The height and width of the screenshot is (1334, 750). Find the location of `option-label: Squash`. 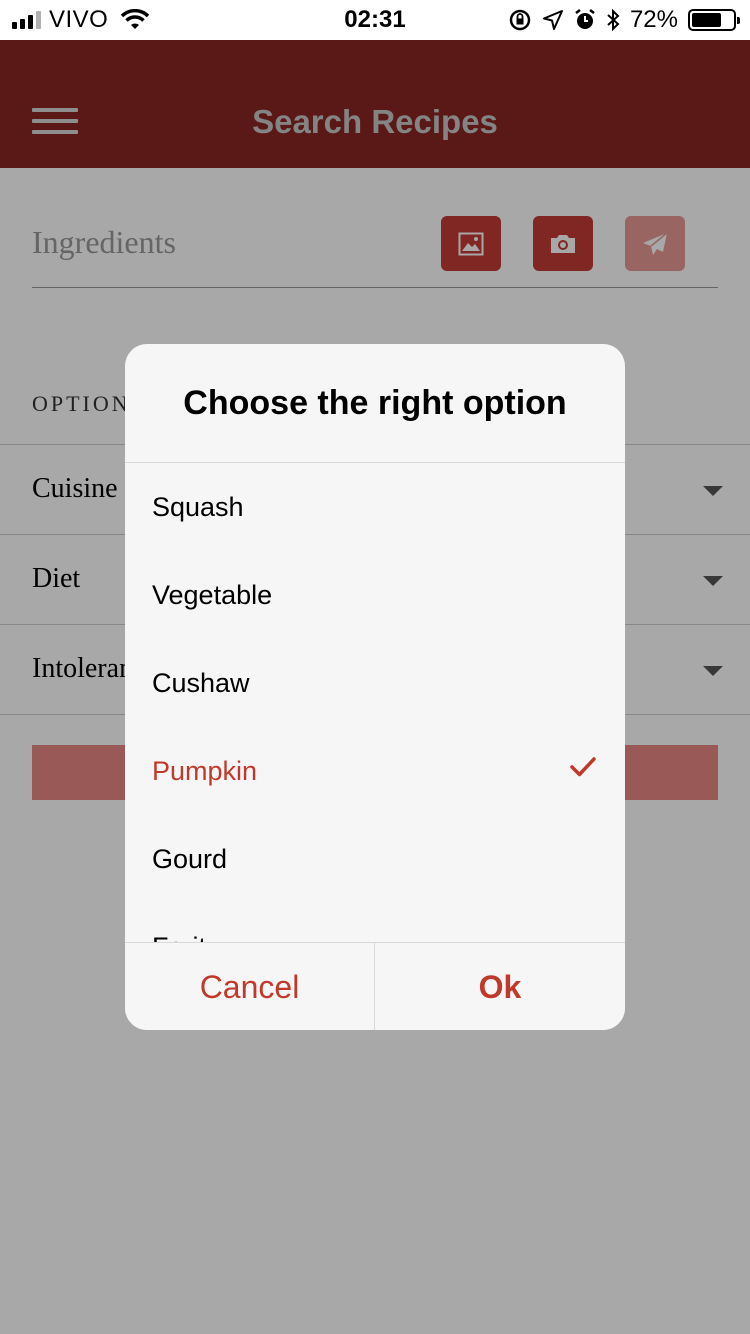

option-label: Squash is located at coordinates (198, 507).